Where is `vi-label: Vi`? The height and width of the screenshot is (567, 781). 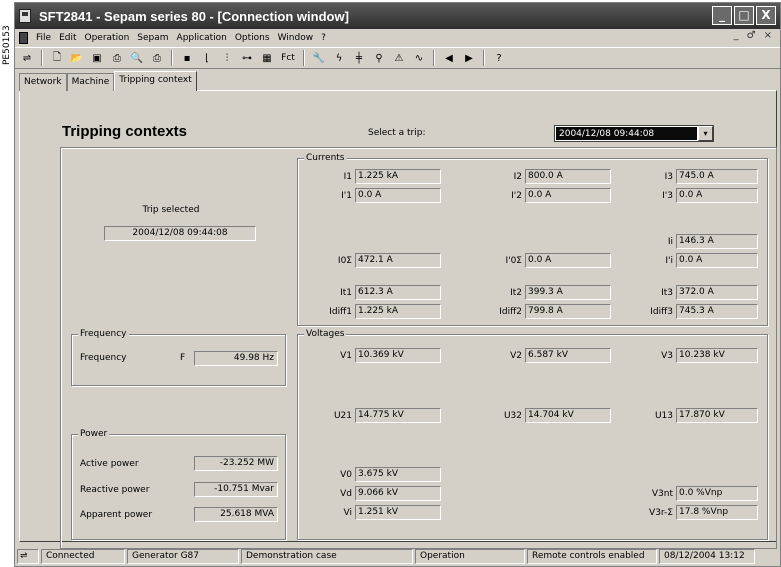
vi-label: Vi is located at coordinates (347, 513).